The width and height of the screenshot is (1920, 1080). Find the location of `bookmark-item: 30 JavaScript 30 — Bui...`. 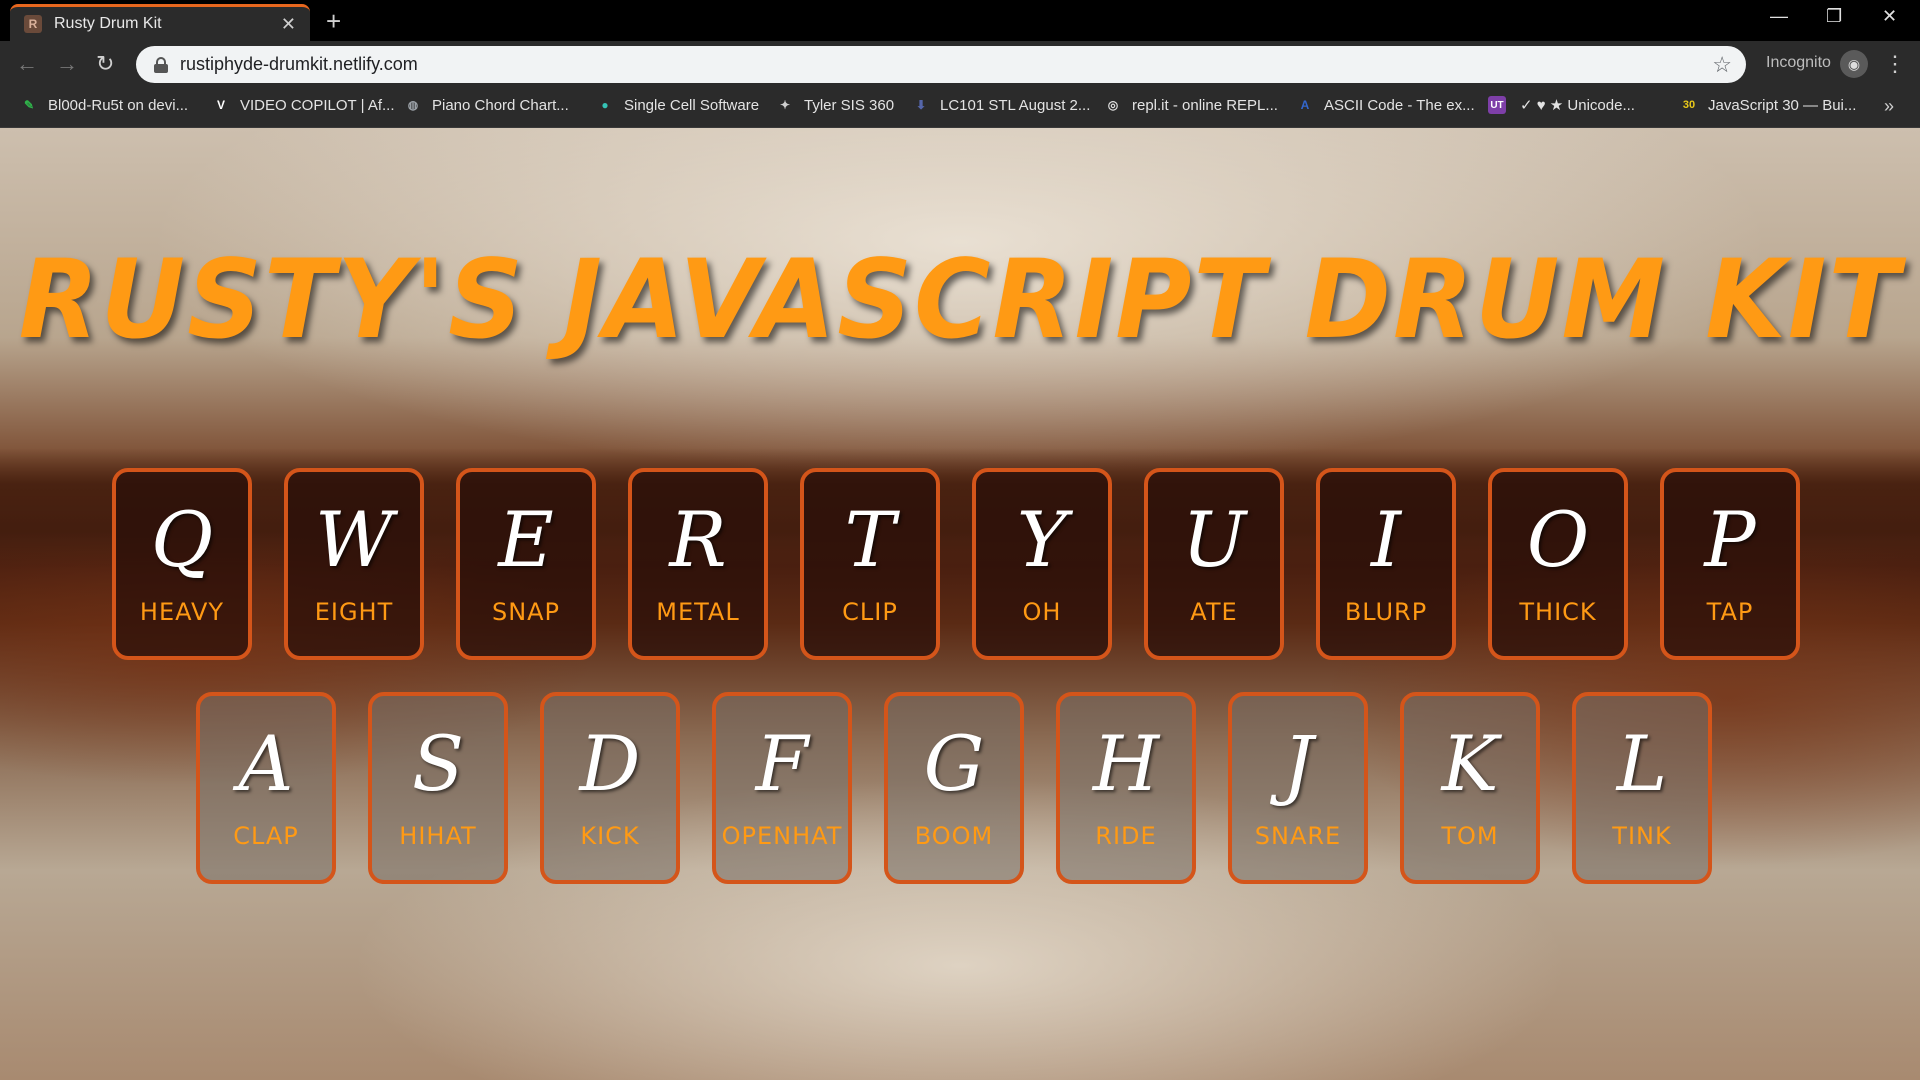

bookmark-item: 30 JavaScript 30 — Bui... is located at coordinates (1768, 105).